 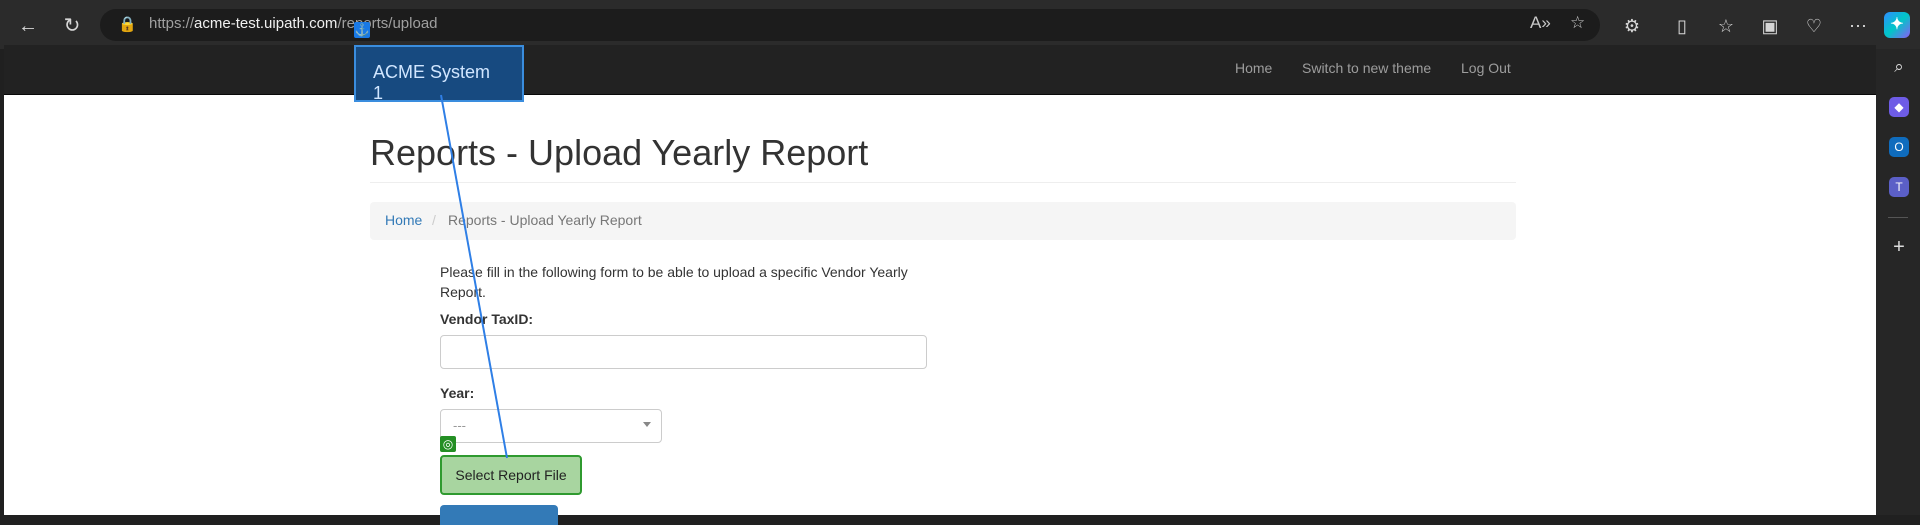 What do you see at coordinates (403, 220) in the screenshot?
I see `breadcrumb-home-link: Home` at bounding box center [403, 220].